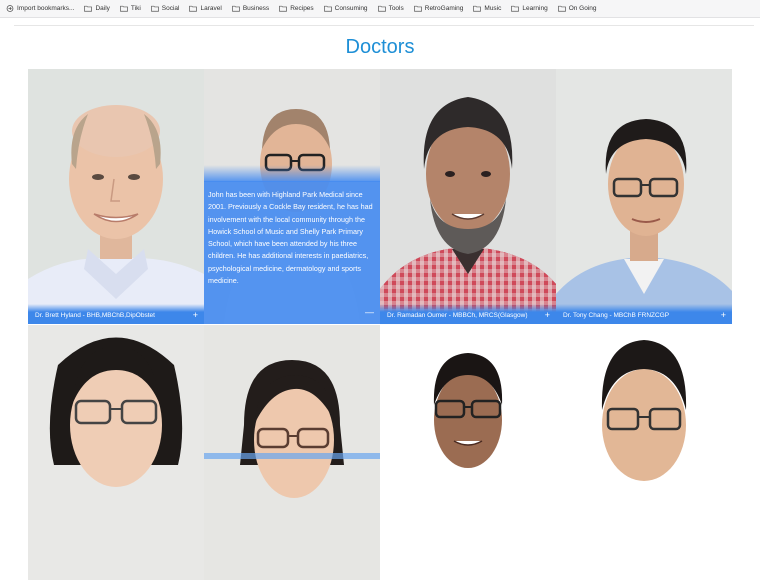 This screenshot has width=760, height=580. What do you see at coordinates (302, 8) in the screenshot?
I see `bookmark-label: Recipes` at bounding box center [302, 8].